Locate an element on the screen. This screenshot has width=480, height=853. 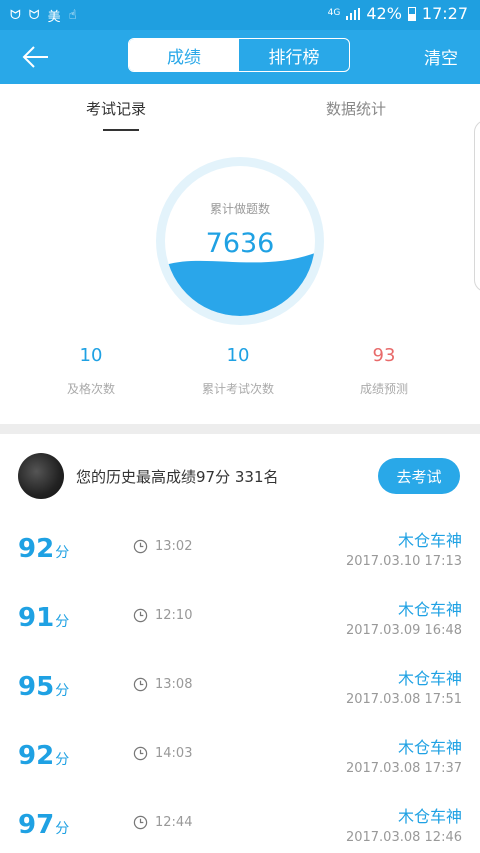
system-status: 4G 42% 17:27 is located at coordinates (398, 13).